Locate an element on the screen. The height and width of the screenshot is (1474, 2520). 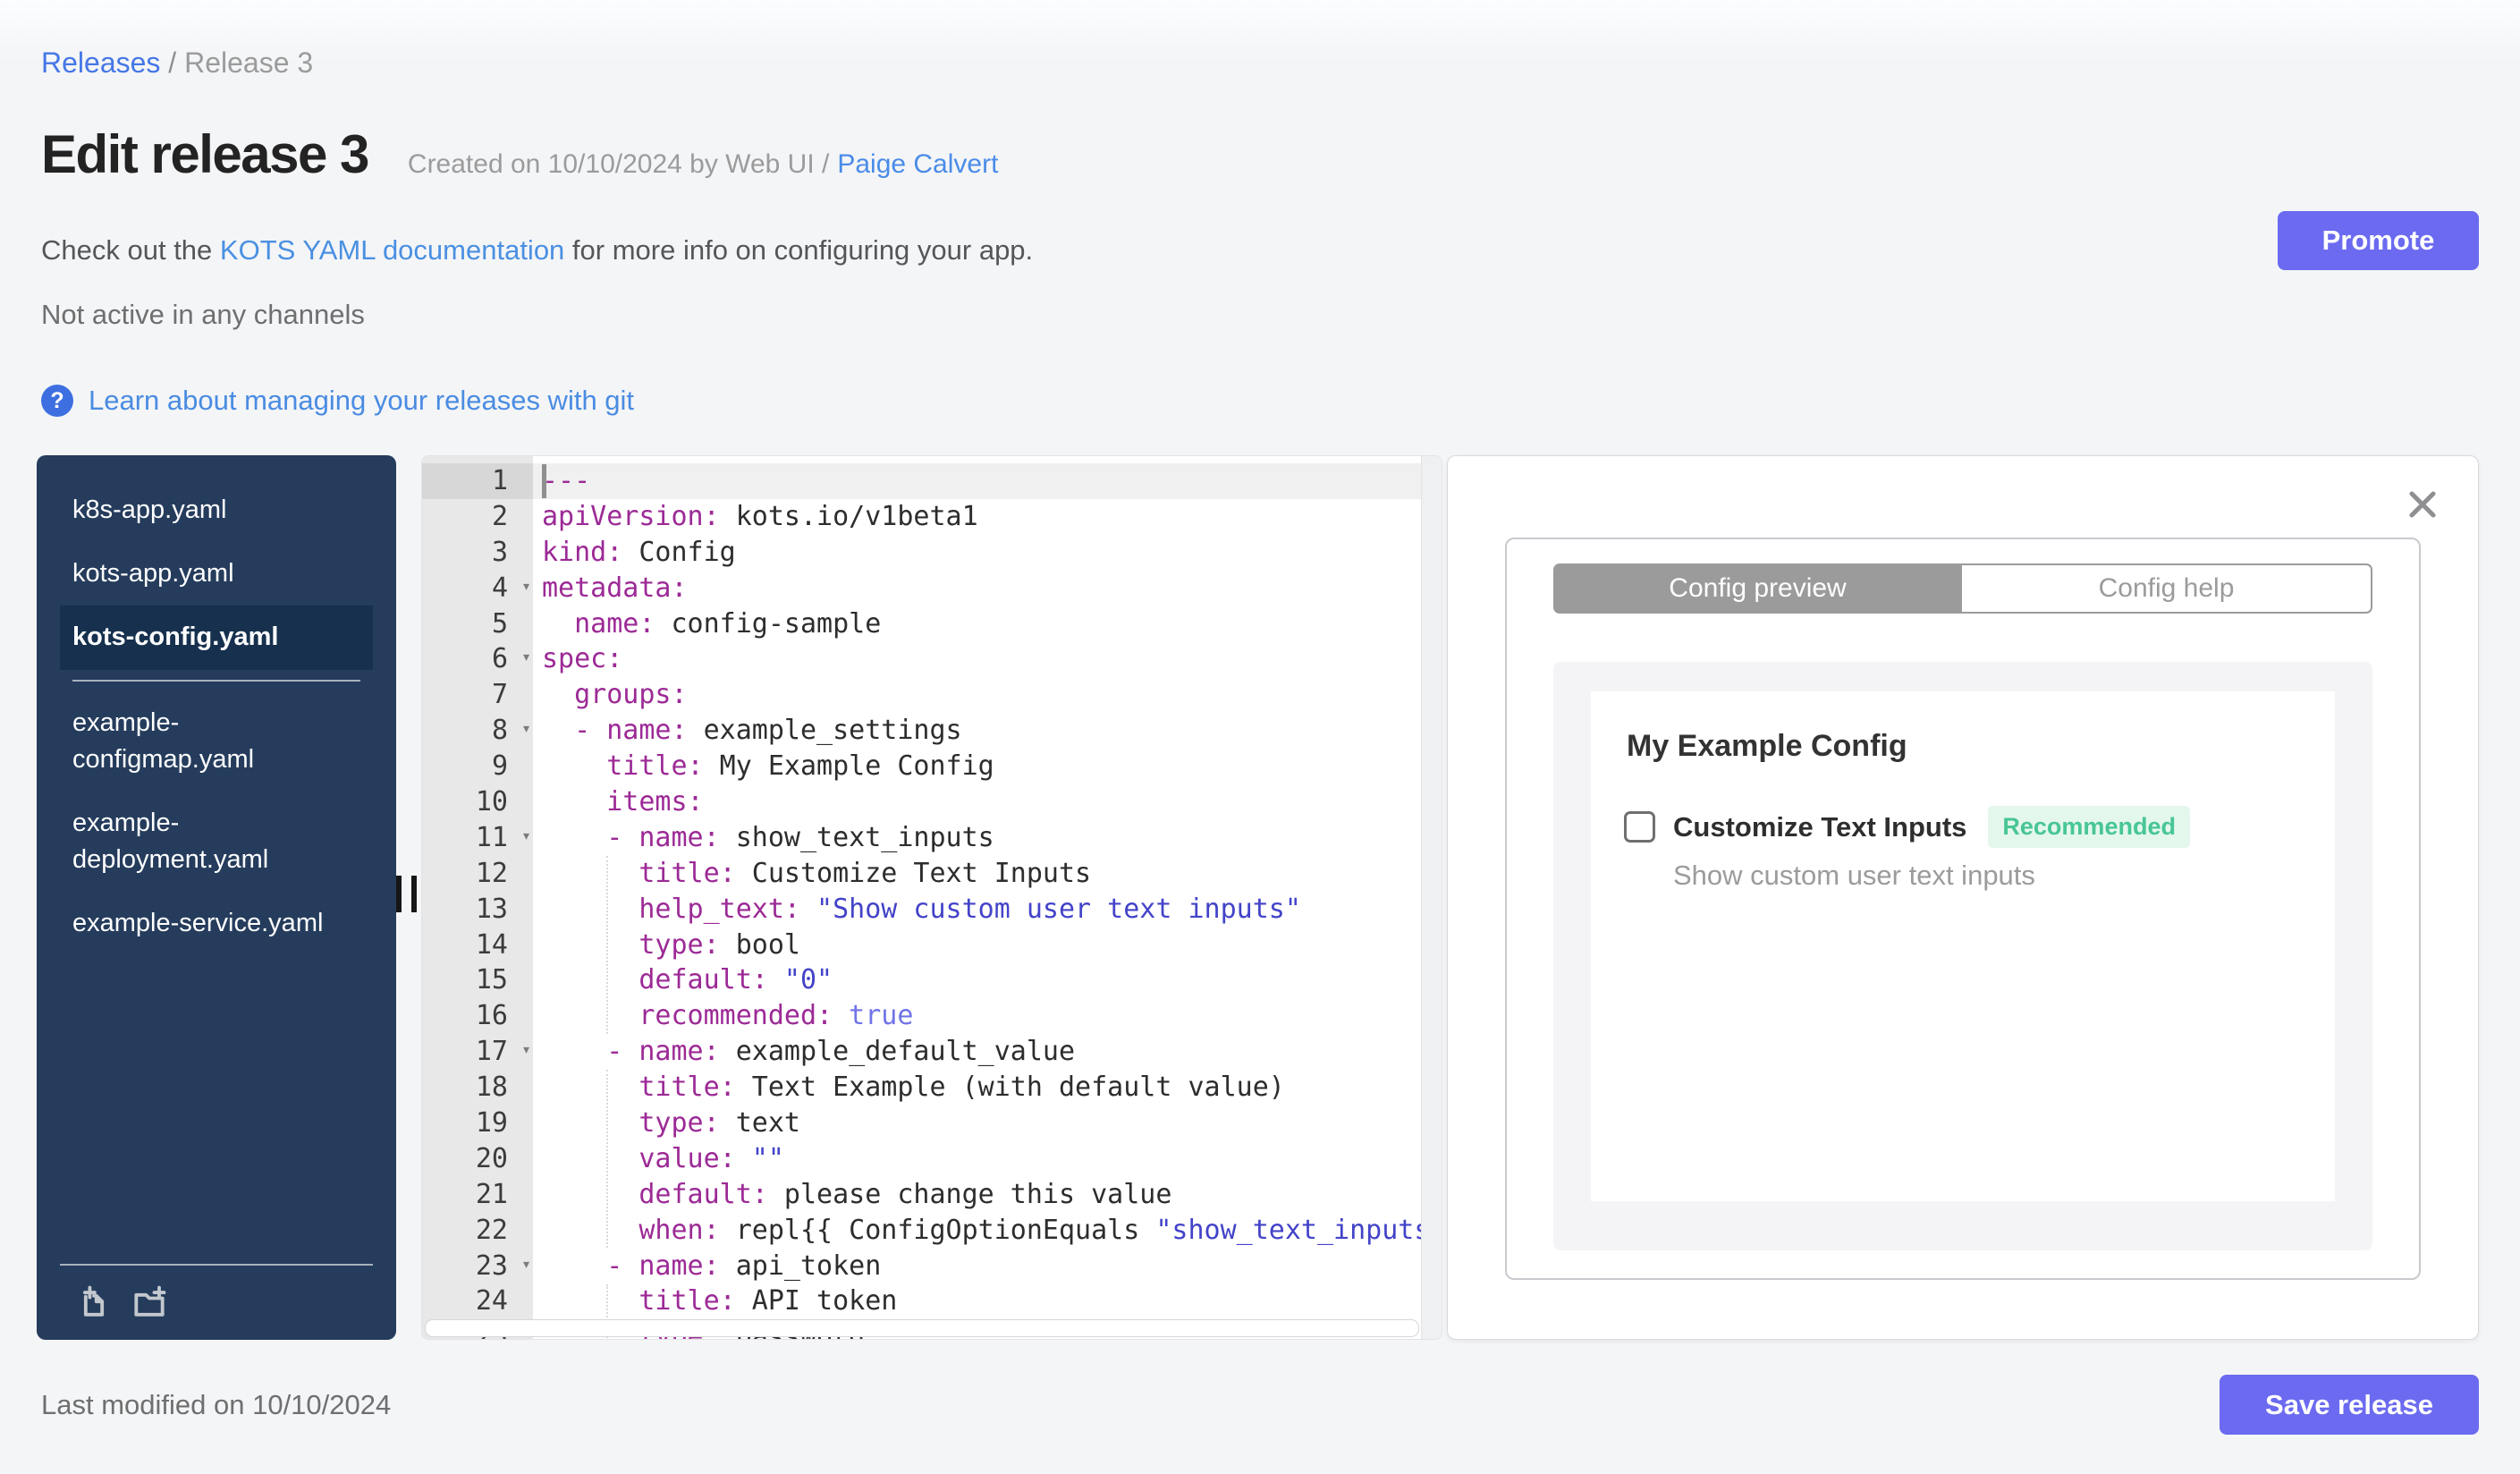
config-item-row: Customize Text Inputs Recommended is located at coordinates (1907, 827).